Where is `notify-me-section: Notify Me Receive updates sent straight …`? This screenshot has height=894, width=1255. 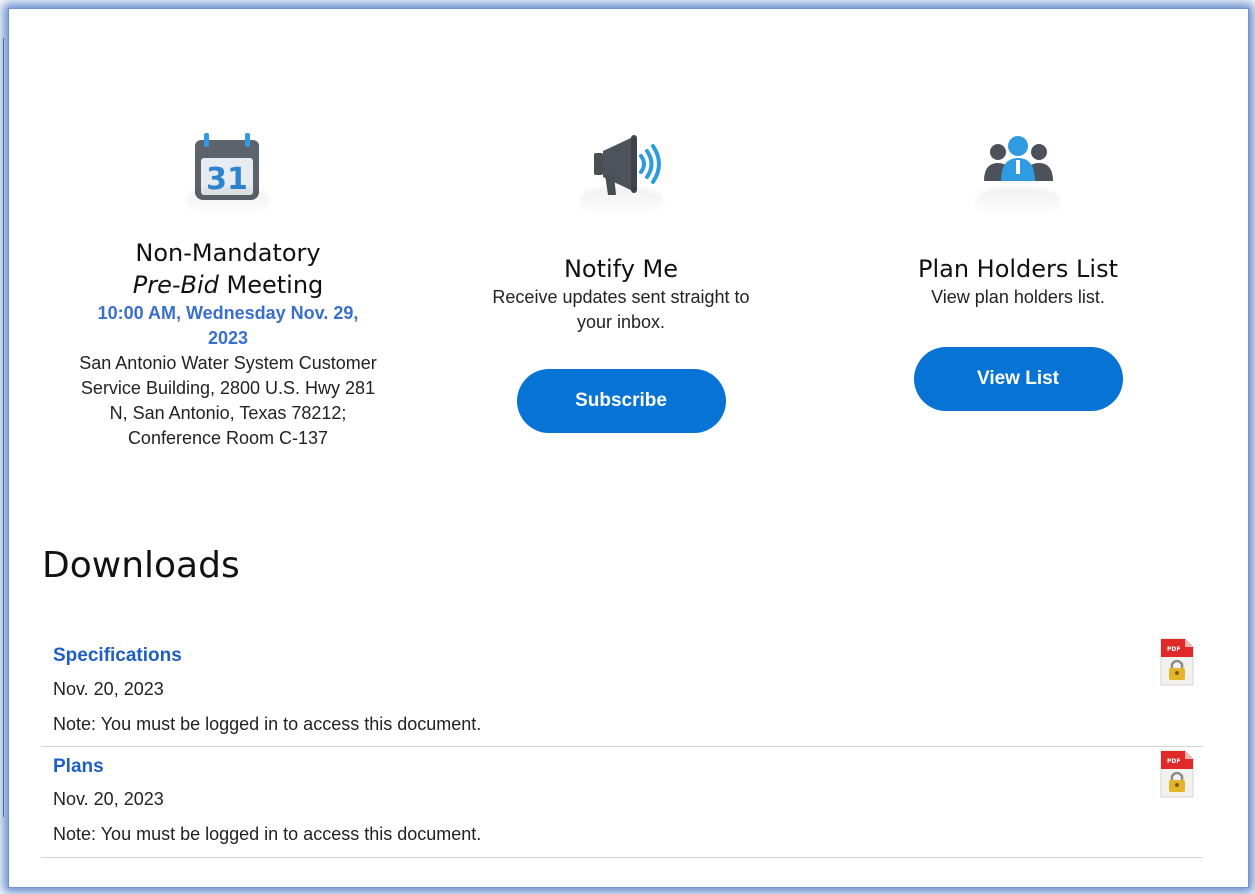 notify-me-section: Notify Me Receive updates sent straight … is located at coordinates (621, 279).